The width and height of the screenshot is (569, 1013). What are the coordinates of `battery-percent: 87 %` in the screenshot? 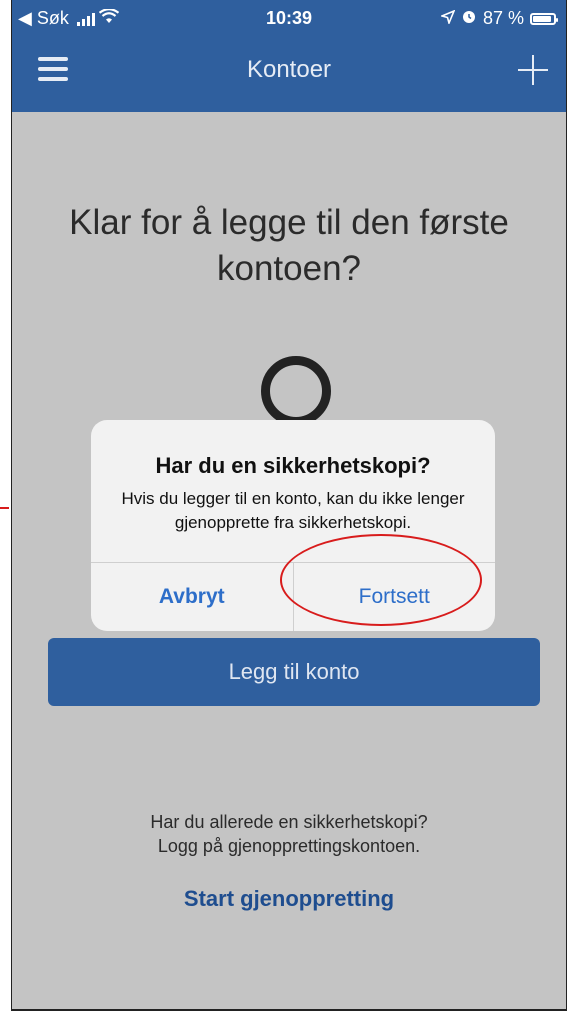 It's located at (503, 18).